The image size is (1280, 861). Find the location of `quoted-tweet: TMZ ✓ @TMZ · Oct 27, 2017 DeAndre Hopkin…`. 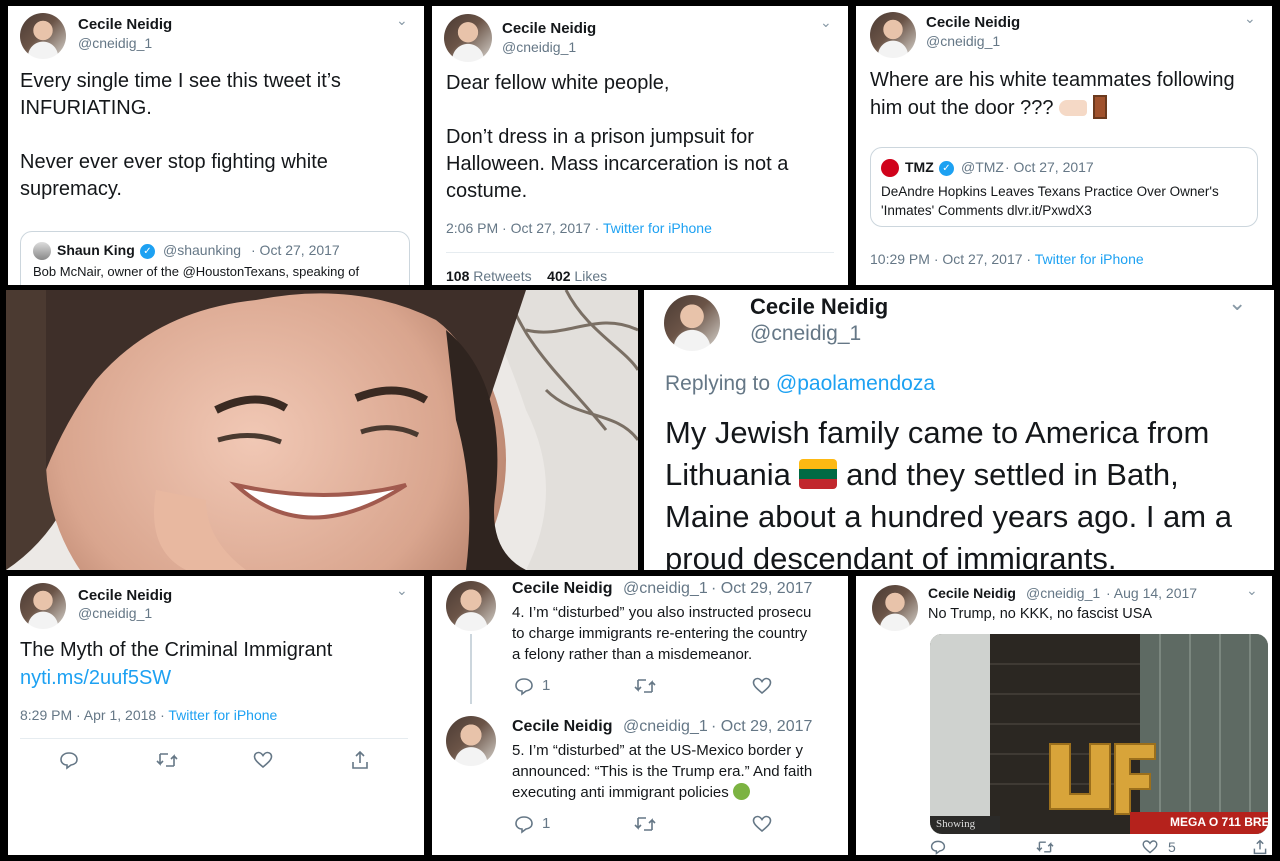

quoted-tweet: TMZ ✓ @TMZ · Oct 27, 2017 DeAndre Hopkin… is located at coordinates (1064, 187).